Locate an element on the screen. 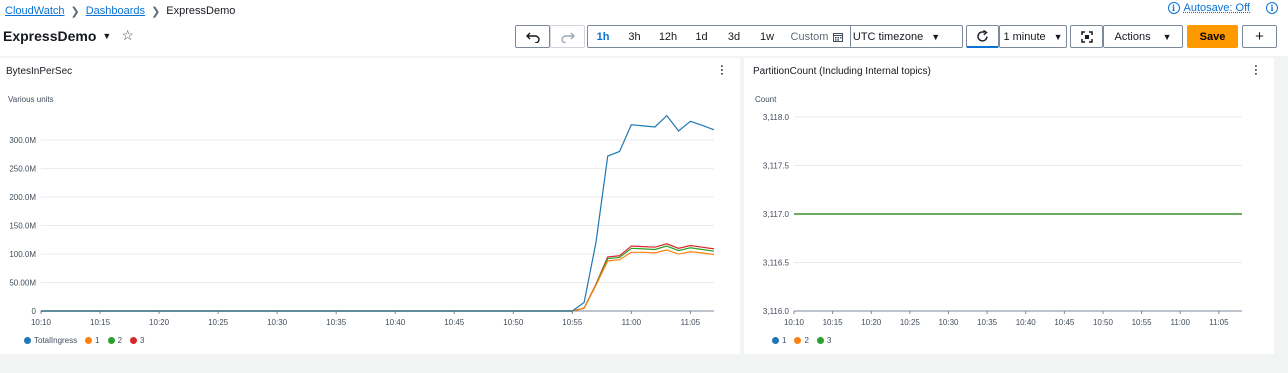 Image resolution: width=1288 pixels, height=373 pixels. range-1w: 1w is located at coordinates (767, 36).